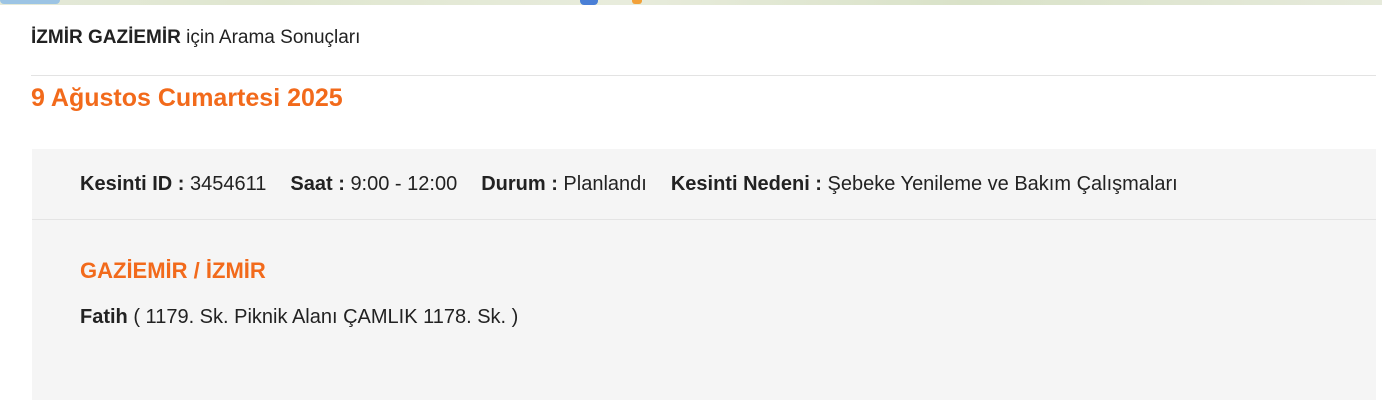  Describe the element at coordinates (132, 183) in the screenshot. I see `outage-id-label: Kesinti ID :` at that location.